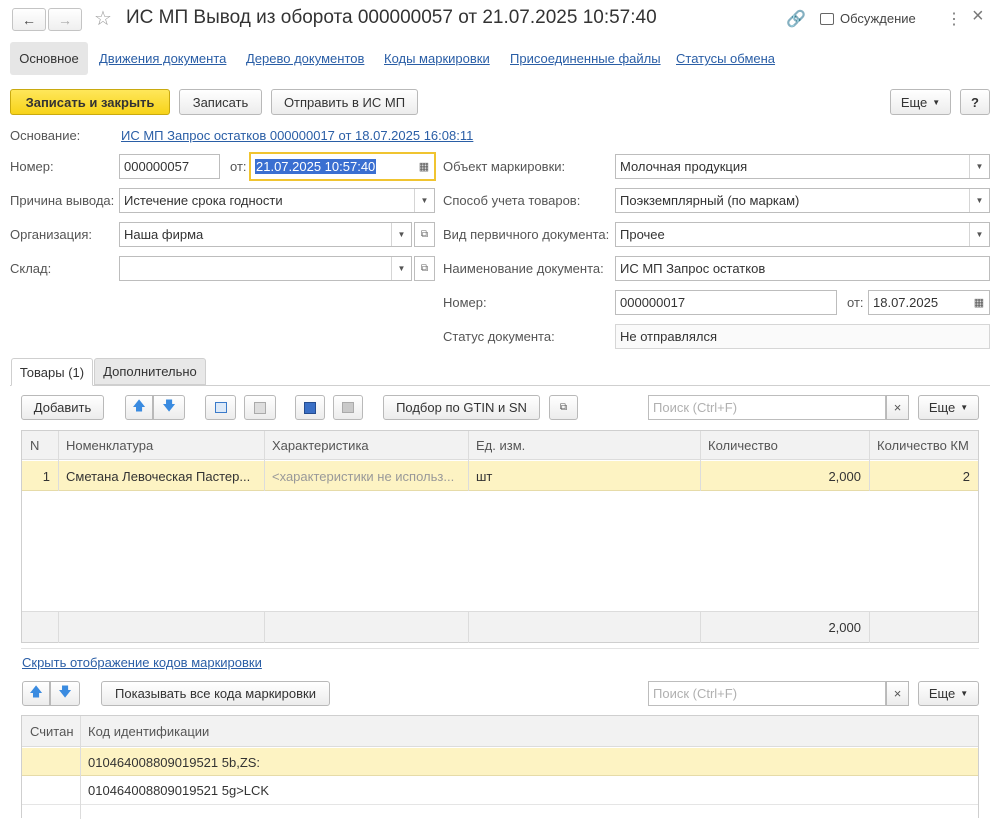  Describe the element at coordinates (897, 693) in the screenshot. I see `codes-clear-search-button: ×` at that location.